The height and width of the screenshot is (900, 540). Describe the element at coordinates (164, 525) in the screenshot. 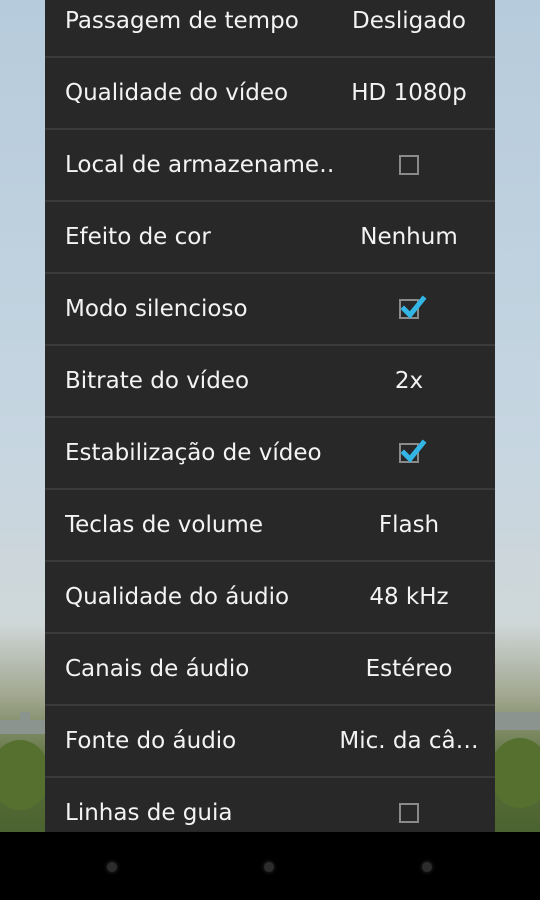

I see `setting-label: Teclas de volume` at that location.